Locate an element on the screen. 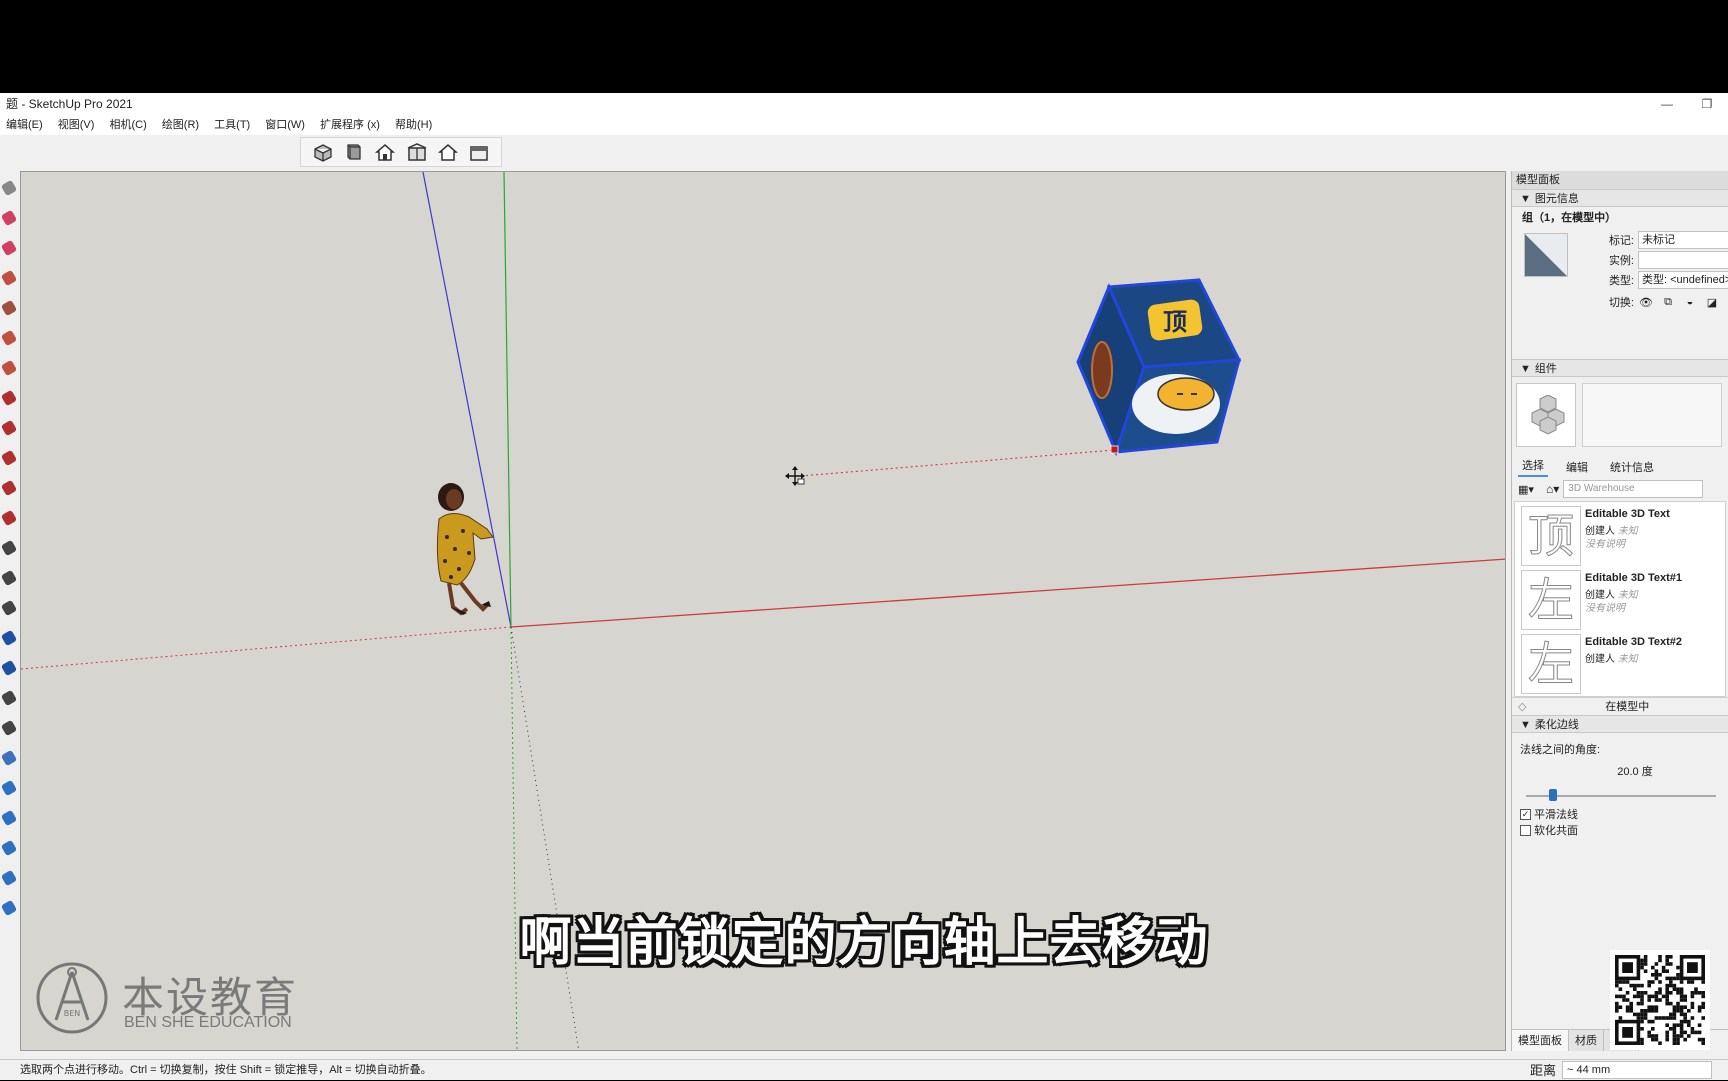  front-view-icon is located at coordinates (385, 152).